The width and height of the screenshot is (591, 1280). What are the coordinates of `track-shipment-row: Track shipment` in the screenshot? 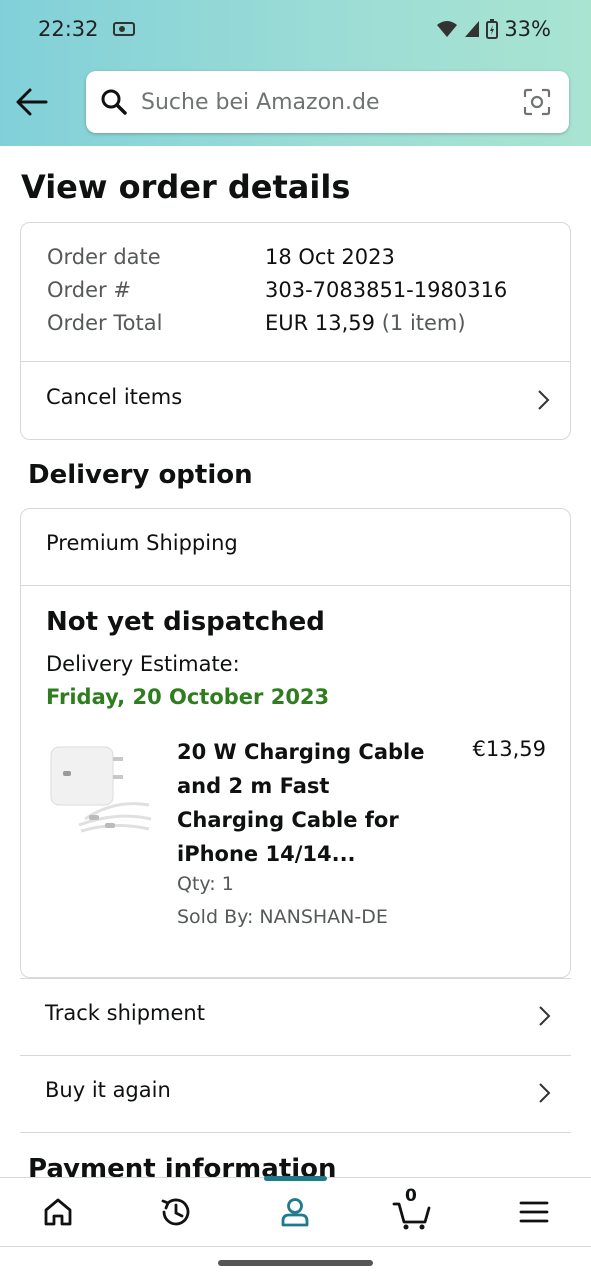 It's located at (295, 1016).